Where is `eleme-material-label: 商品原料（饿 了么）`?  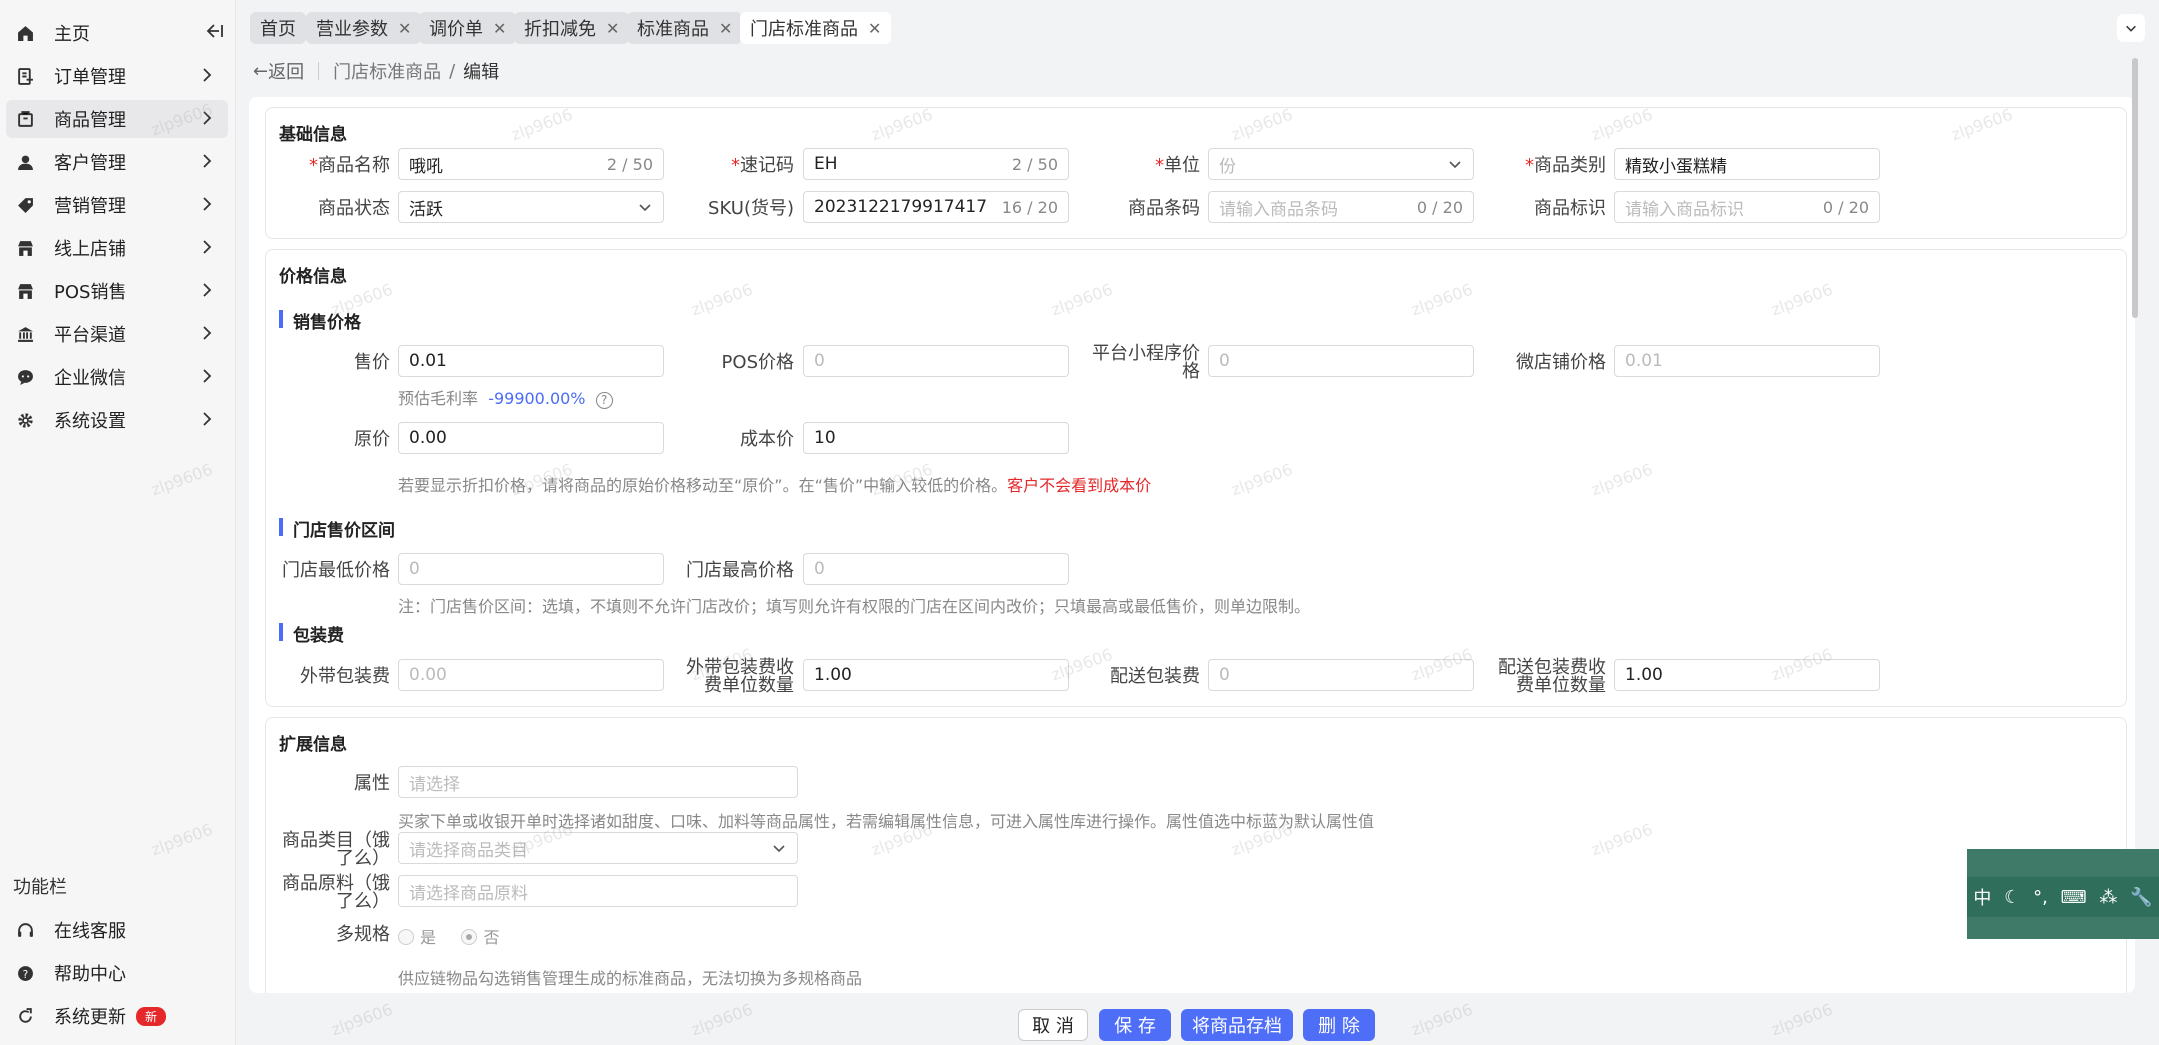
eleme-material-label: 商品原料（饿 了么） is located at coordinates (336, 892).